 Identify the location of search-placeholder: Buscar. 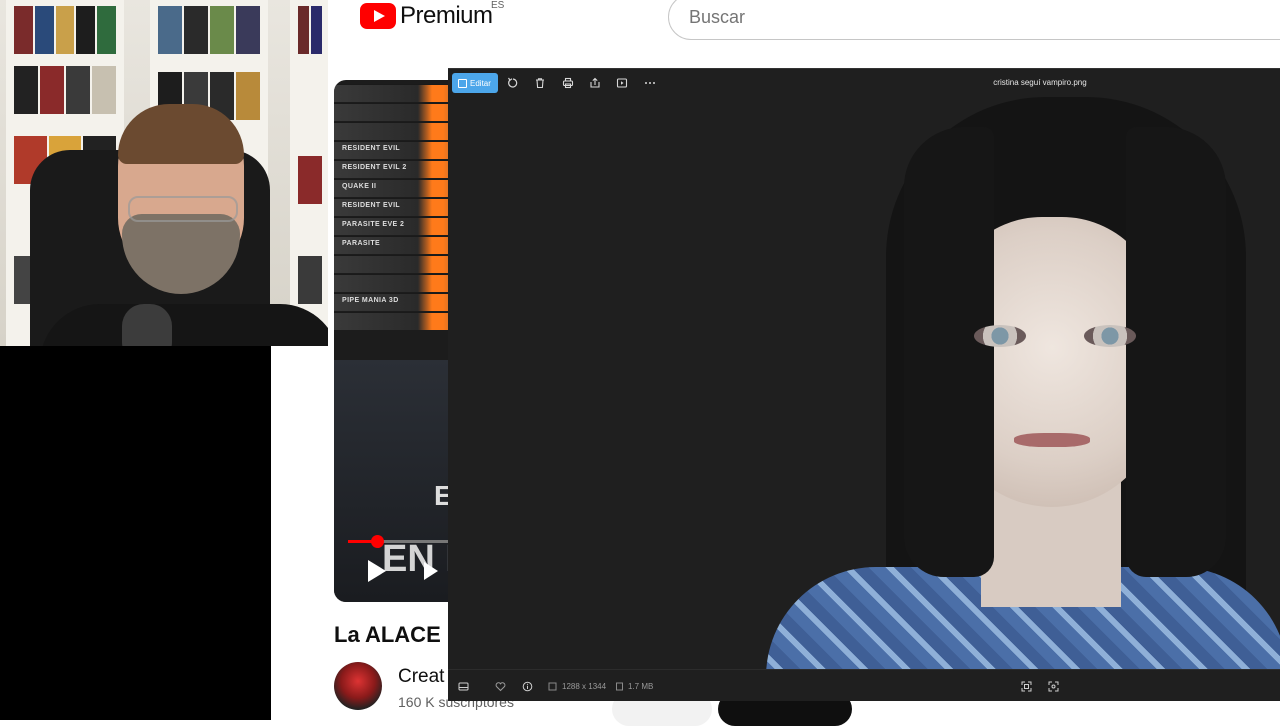
(717, 17).